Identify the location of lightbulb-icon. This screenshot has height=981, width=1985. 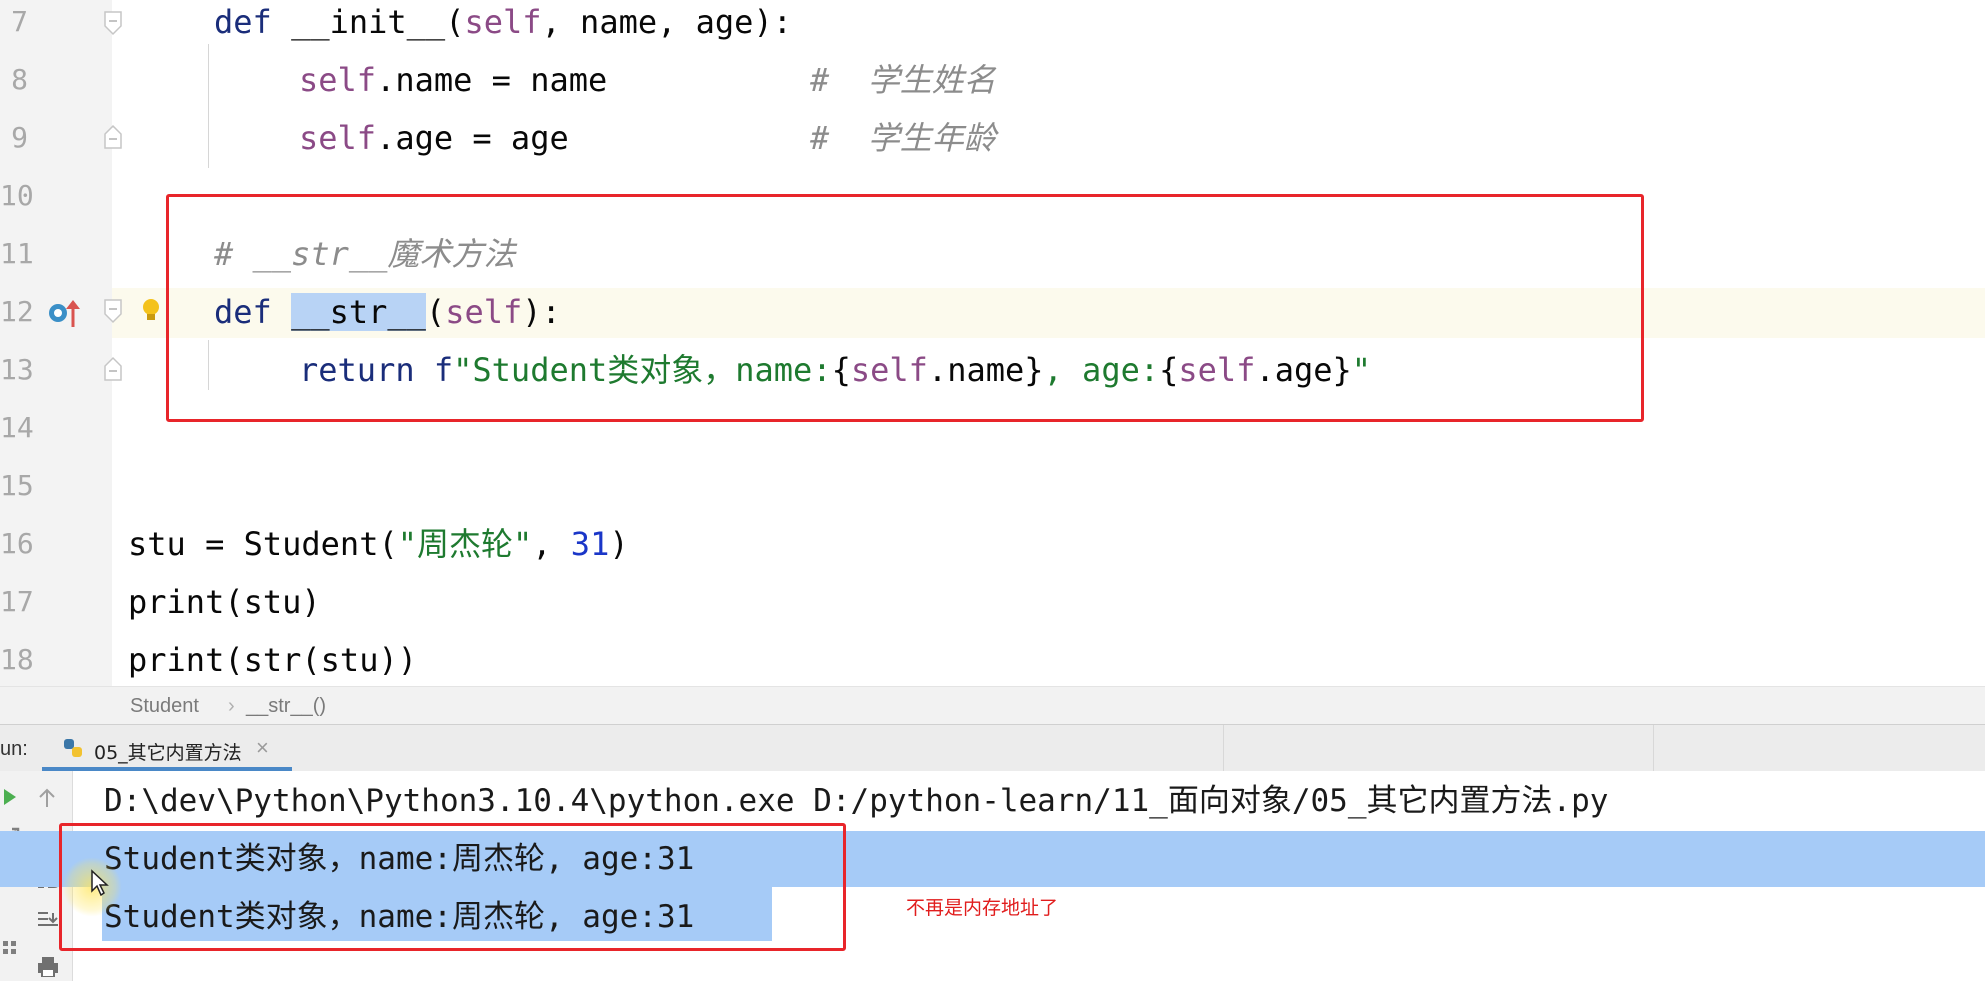
(151, 311).